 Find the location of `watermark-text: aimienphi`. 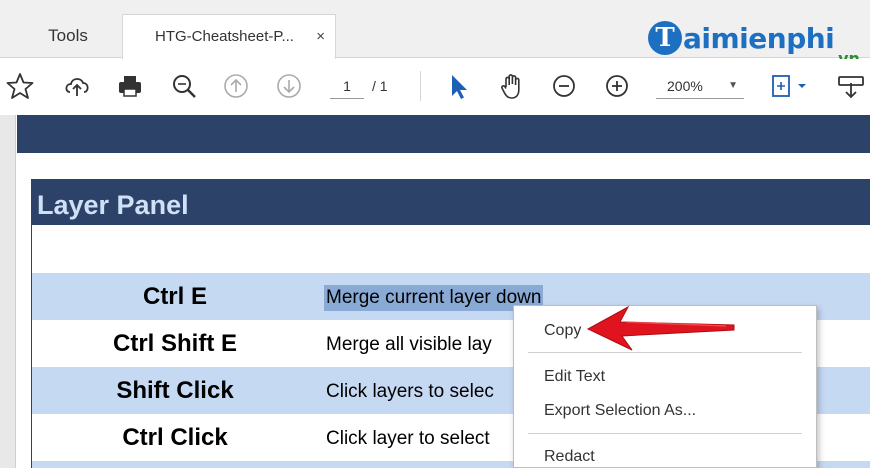

watermark-text: aimienphi is located at coordinates (759, 38).